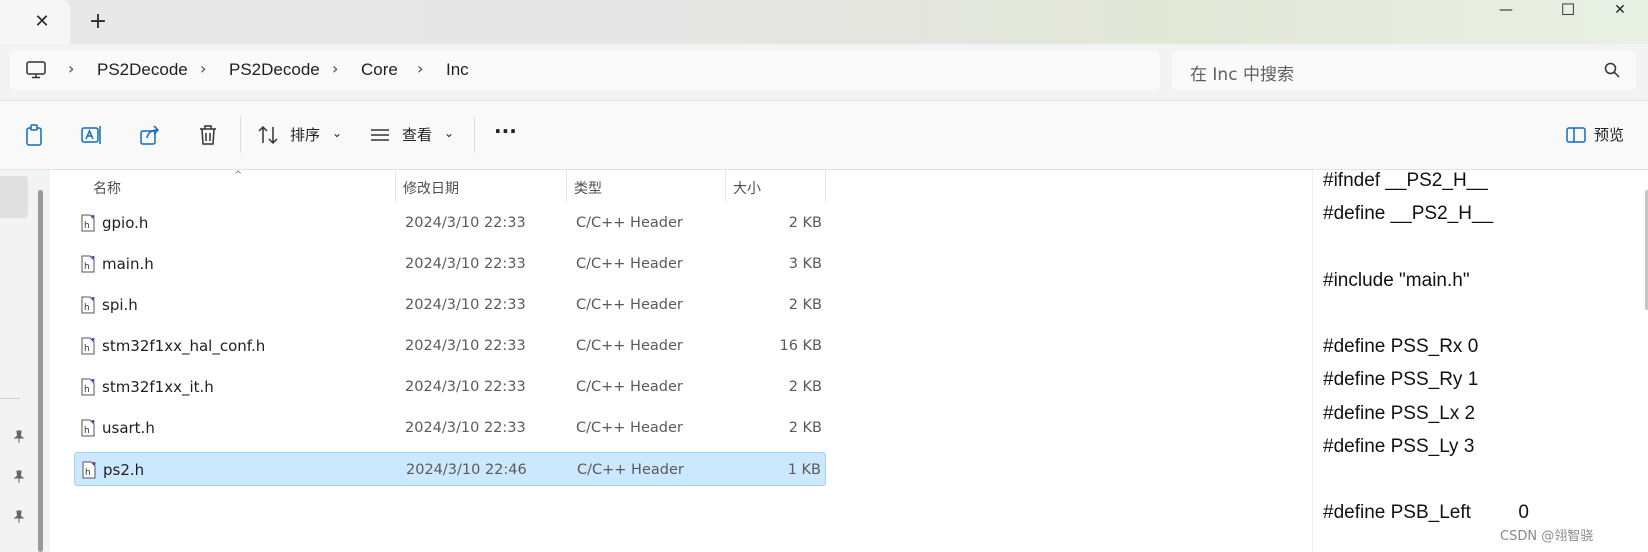  What do you see at coordinates (585, 70) in the screenshot?
I see `address-bar: › PS2Decode › PS2Decode › Core › Inc` at bounding box center [585, 70].